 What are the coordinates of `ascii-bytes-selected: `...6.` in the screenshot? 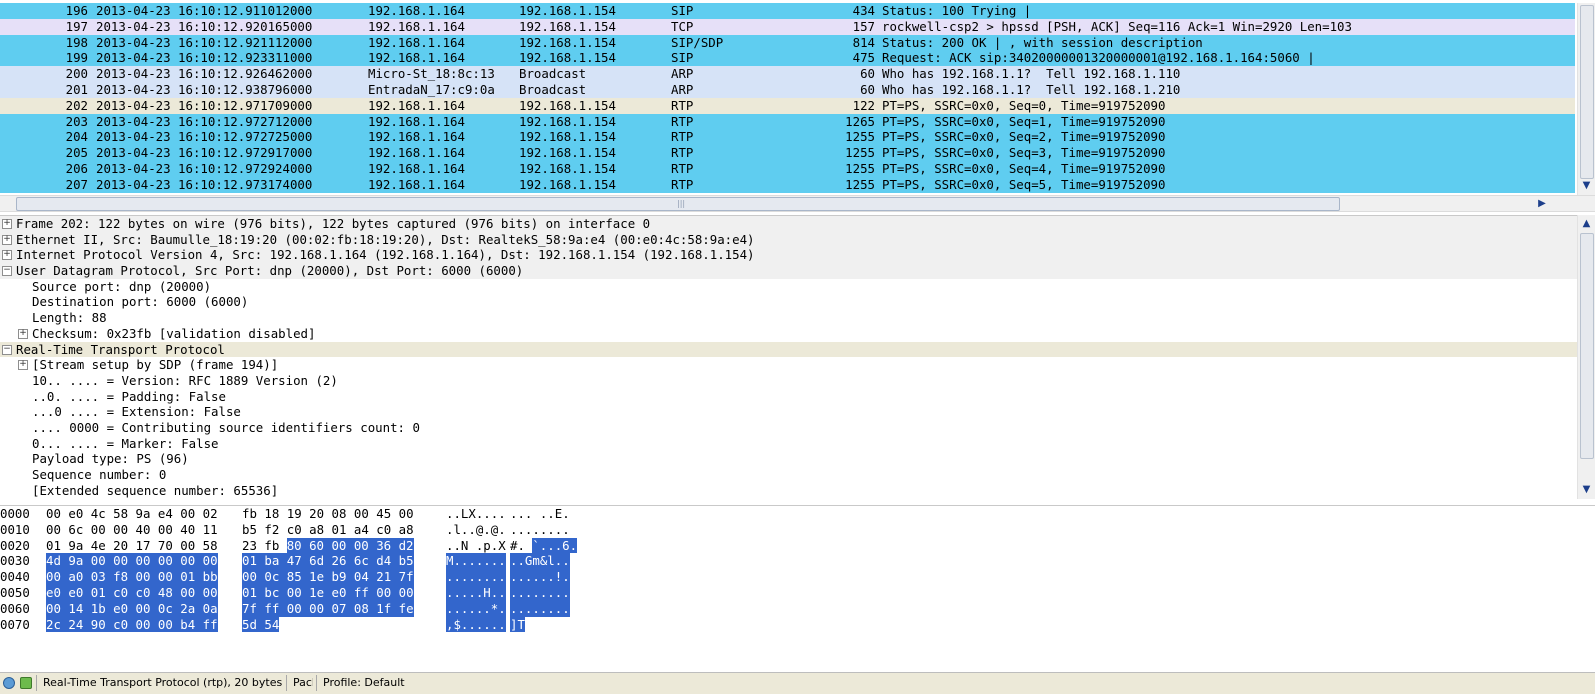 It's located at (555, 545).